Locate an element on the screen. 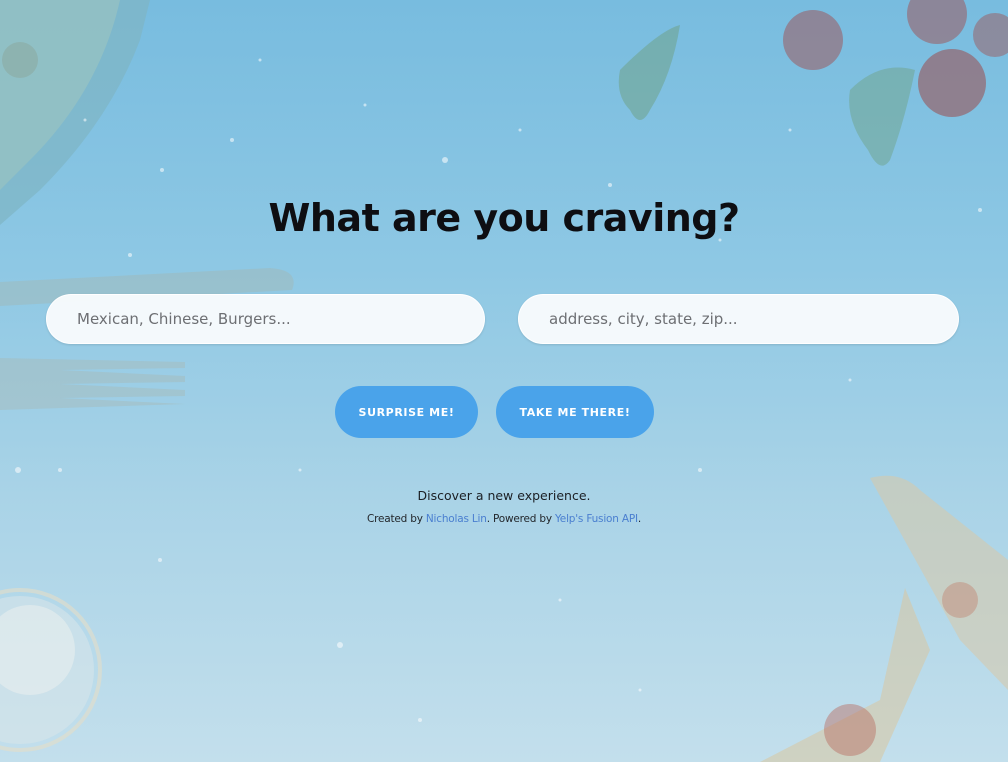 The width and height of the screenshot is (1008, 762). author-link: Nicholas Lin is located at coordinates (456, 519).